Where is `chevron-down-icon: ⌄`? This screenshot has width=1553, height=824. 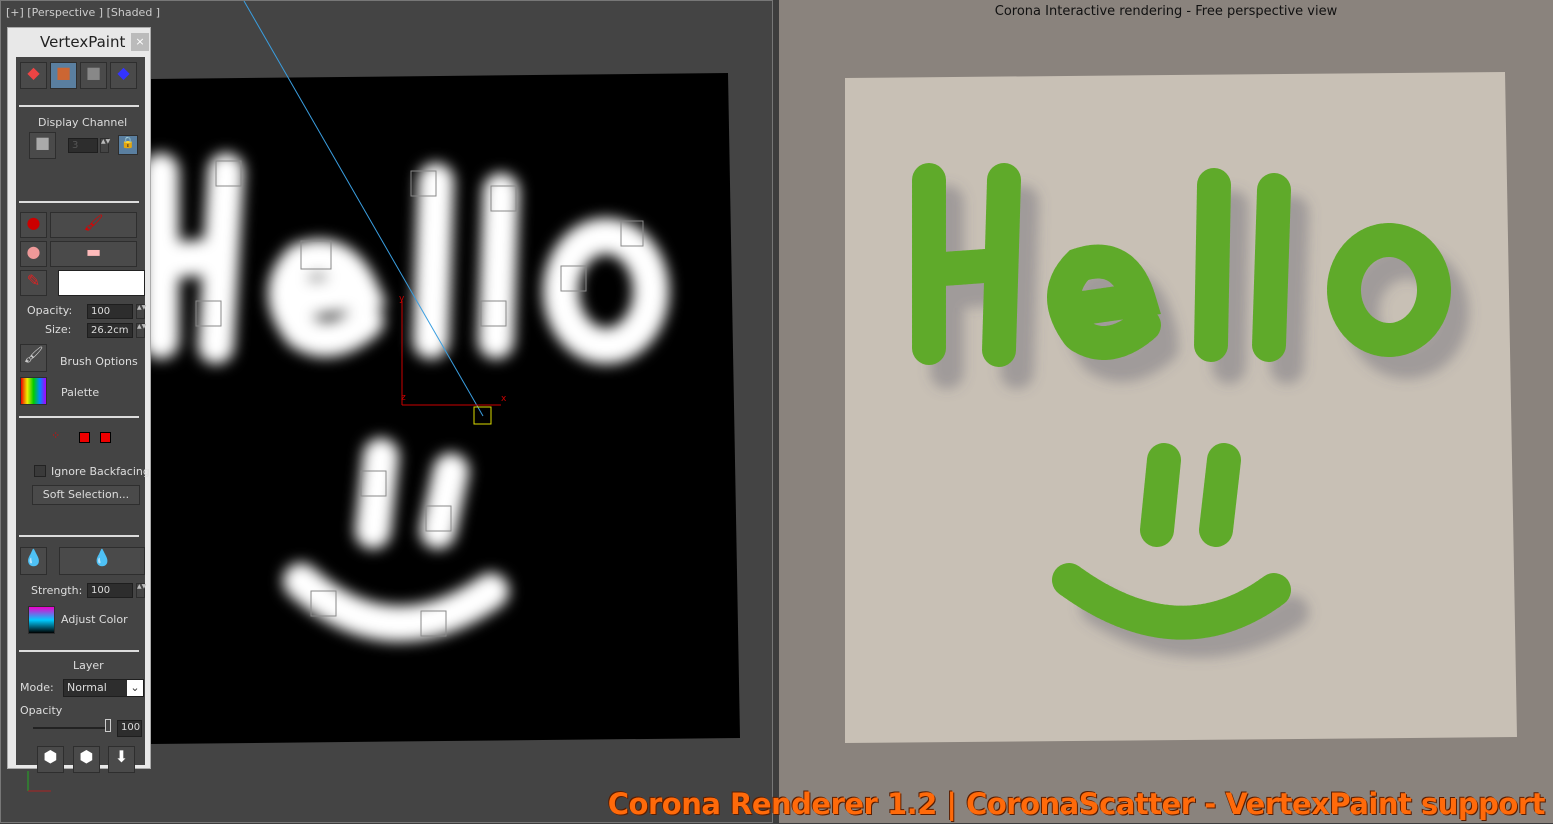 chevron-down-icon: ⌄ is located at coordinates (135, 688).